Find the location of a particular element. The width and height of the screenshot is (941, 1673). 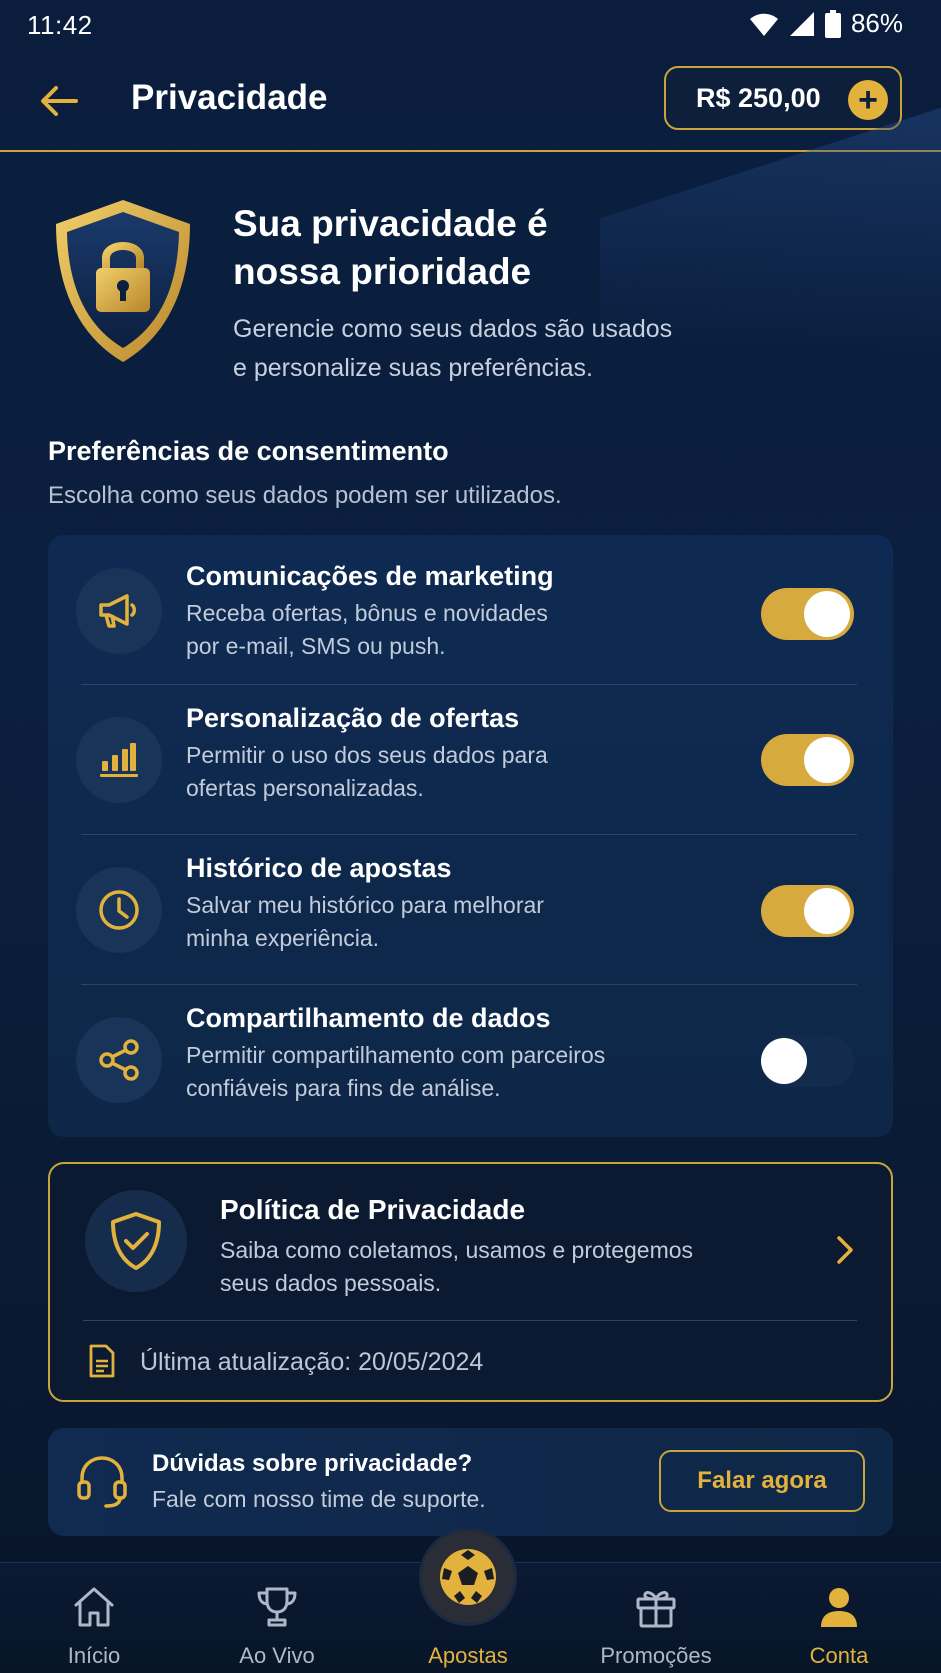

clock-icon is located at coordinates (119, 910).